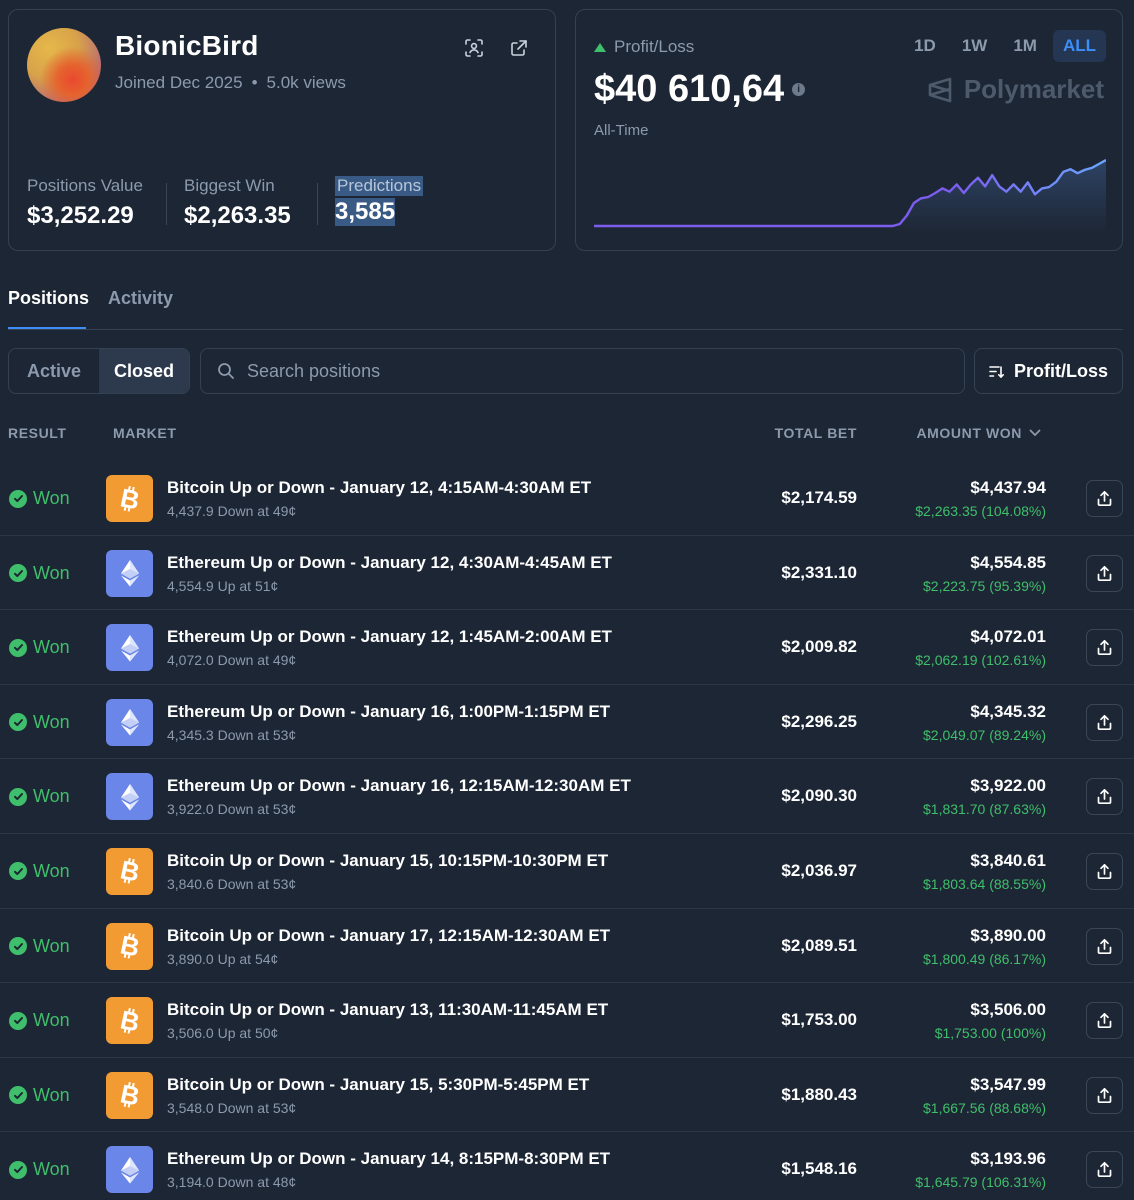 The width and height of the screenshot is (1134, 1200). What do you see at coordinates (1008, 711) in the screenshot?
I see `amount-won: $4,345.32` at bounding box center [1008, 711].